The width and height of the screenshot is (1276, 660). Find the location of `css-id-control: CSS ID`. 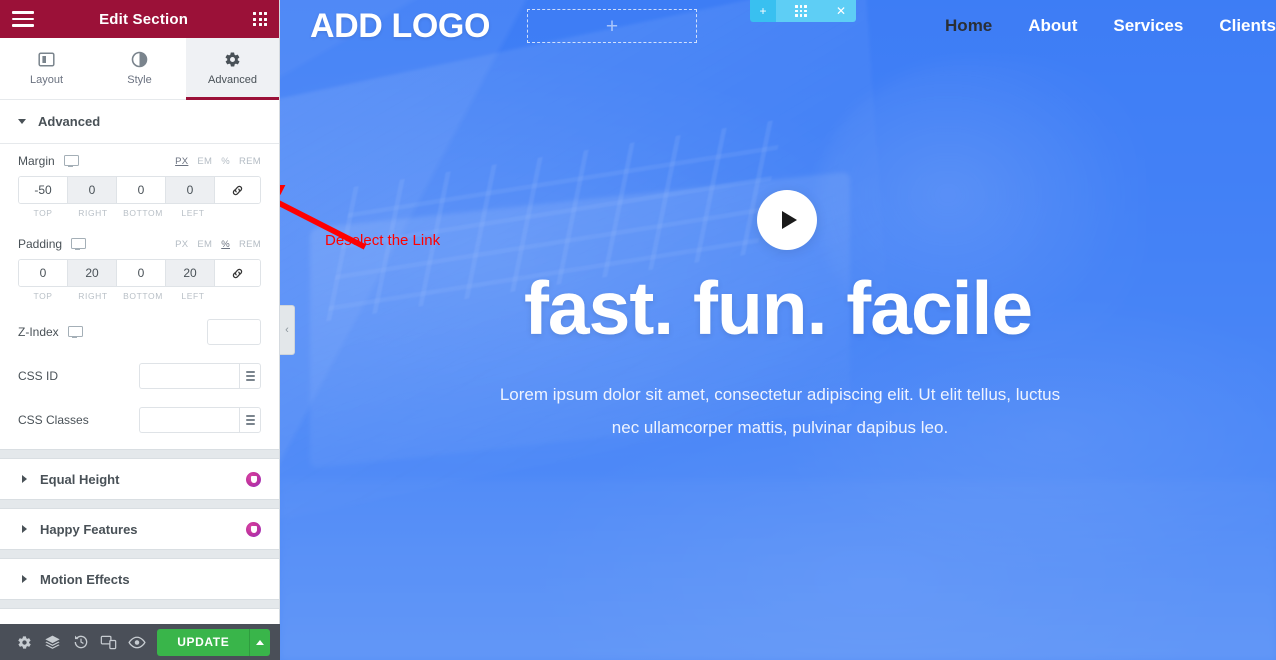

css-id-control: CSS ID is located at coordinates (139, 376).